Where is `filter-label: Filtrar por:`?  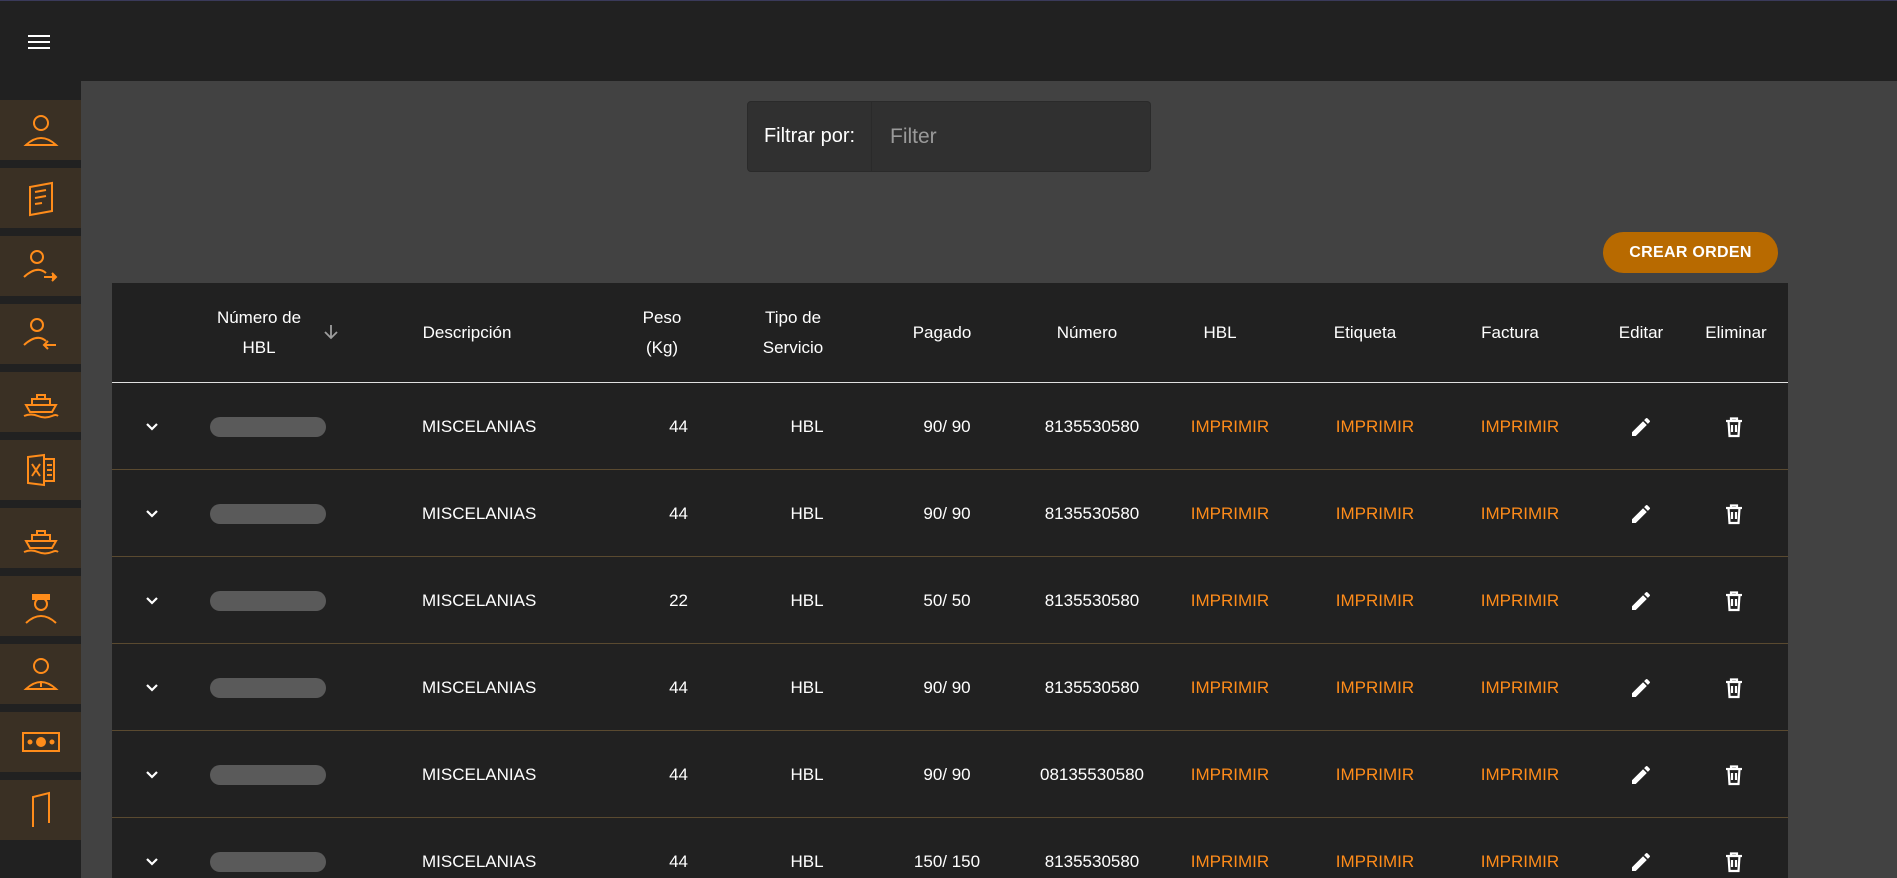 filter-label: Filtrar por: is located at coordinates (809, 136).